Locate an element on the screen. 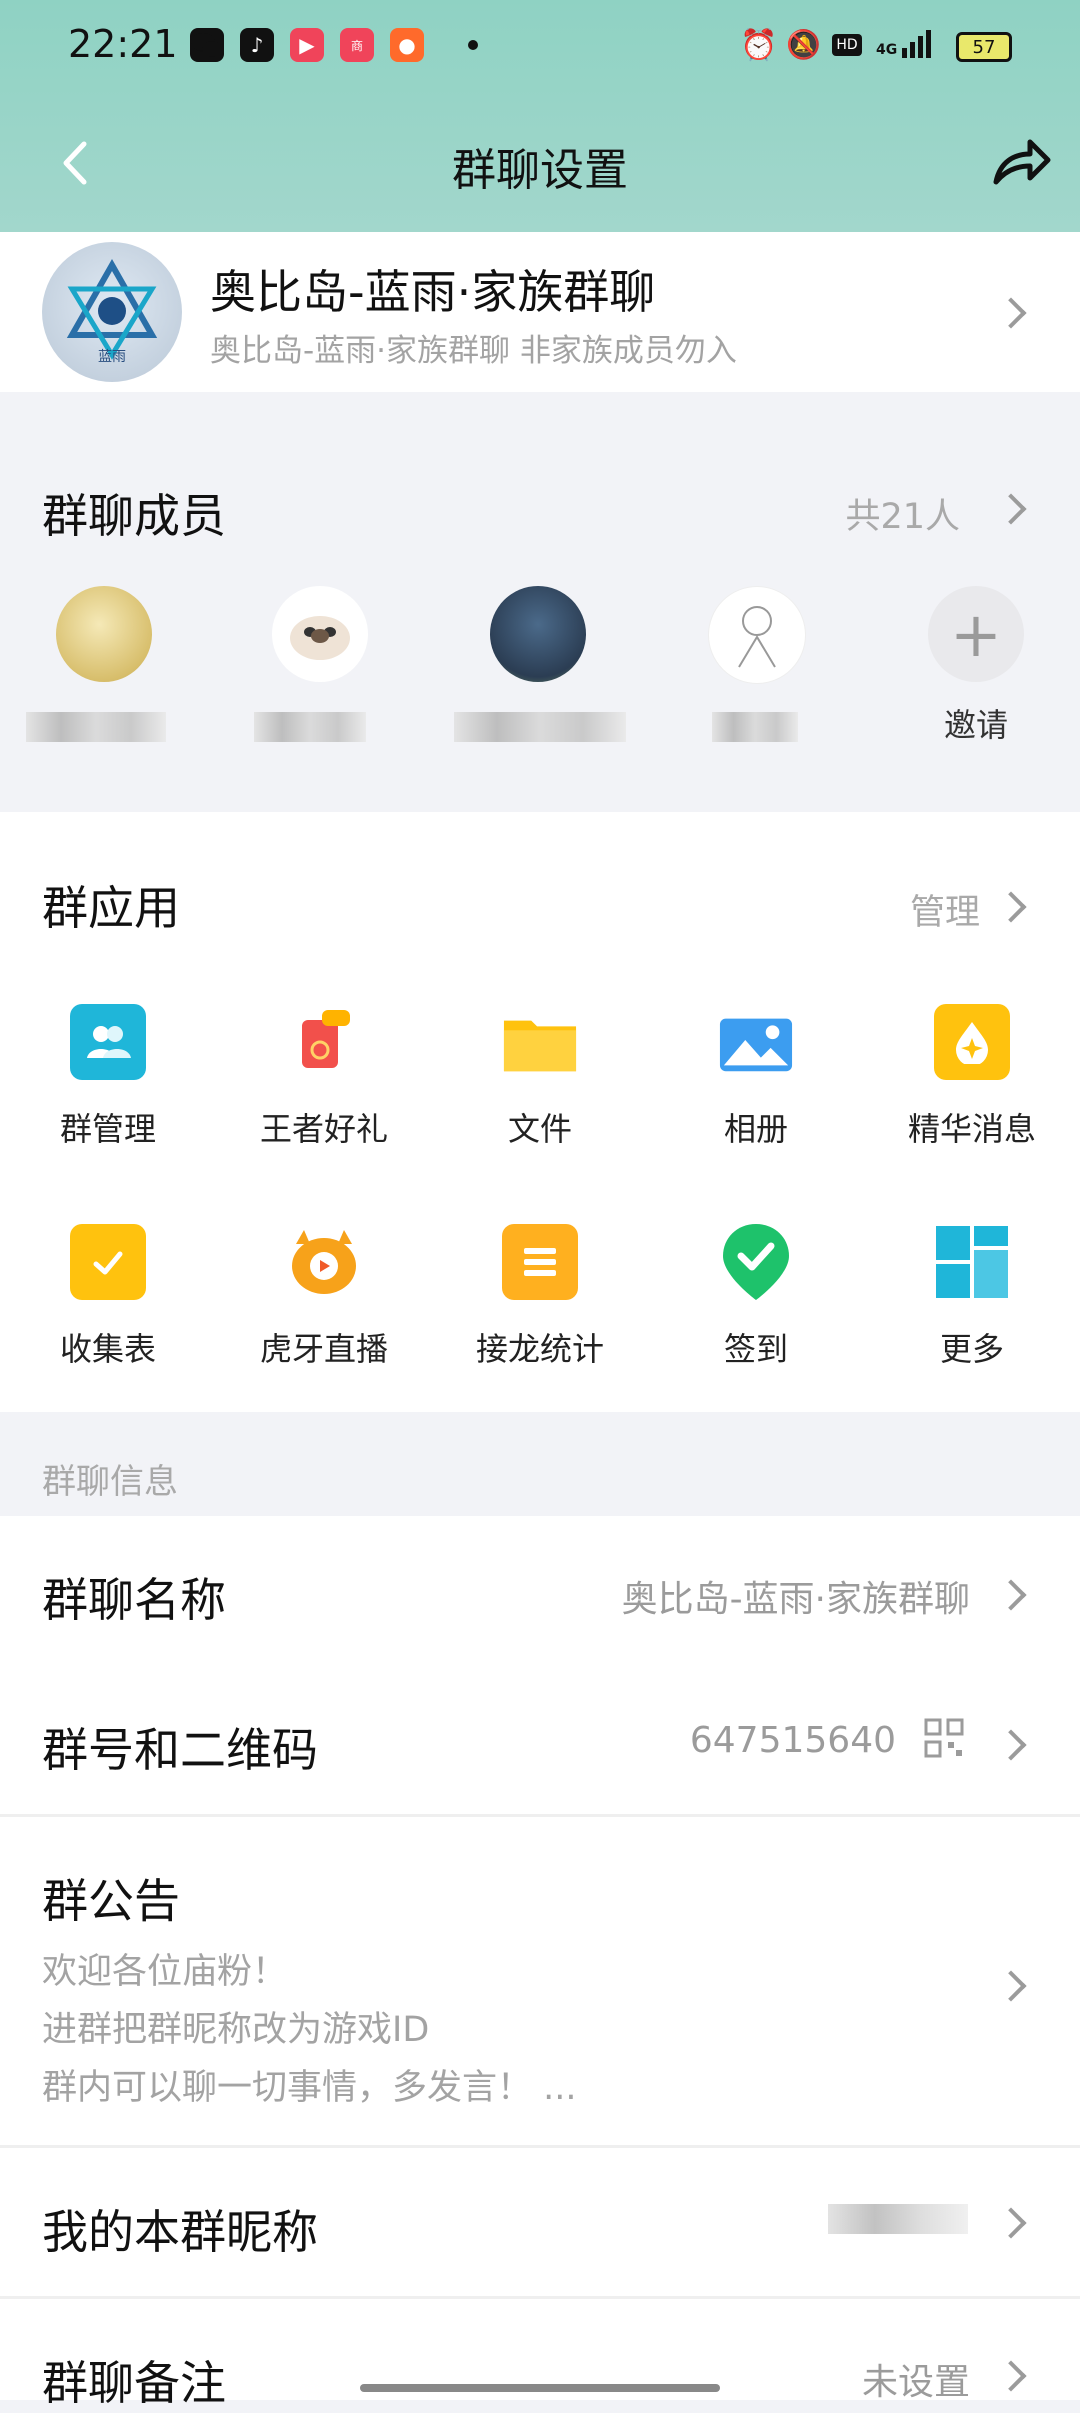  alarm-icon: ⏰ is located at coordinates (759, 45).